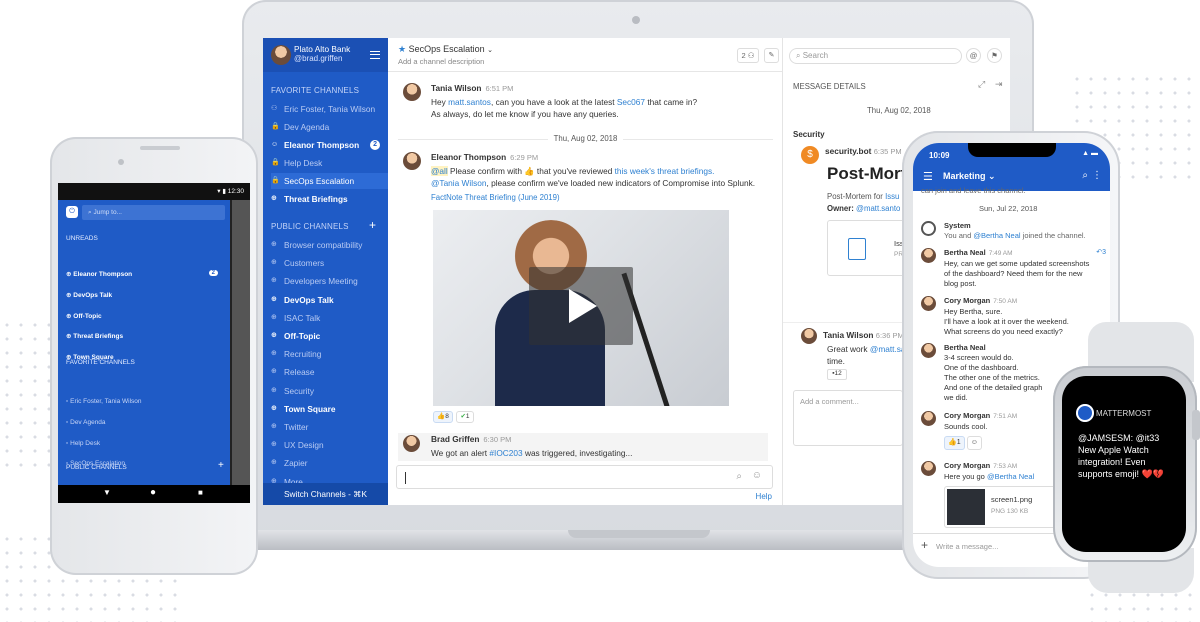 Image resolution: width=1200 pixels, height=622 pixels. Describe the element at coordinates (969, 176) in the screenshot. I see `channel-selector: Marketing ⌄` at that location.